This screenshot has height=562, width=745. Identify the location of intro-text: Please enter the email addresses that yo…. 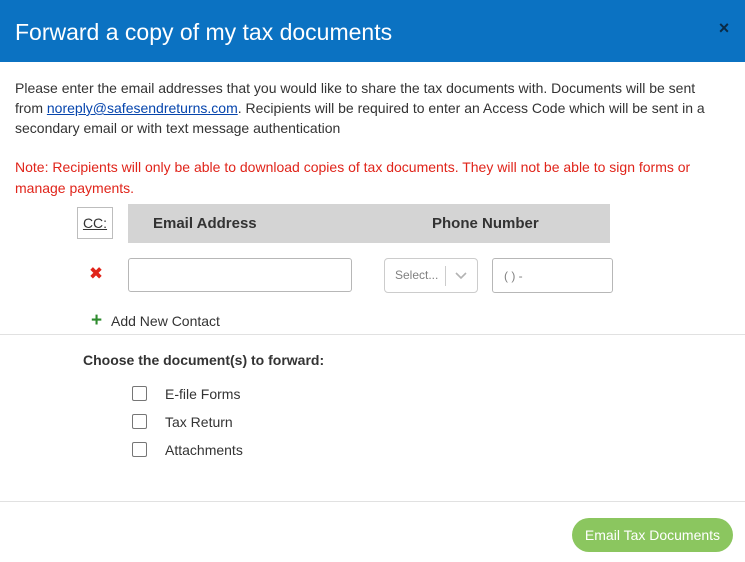
(367, 108).